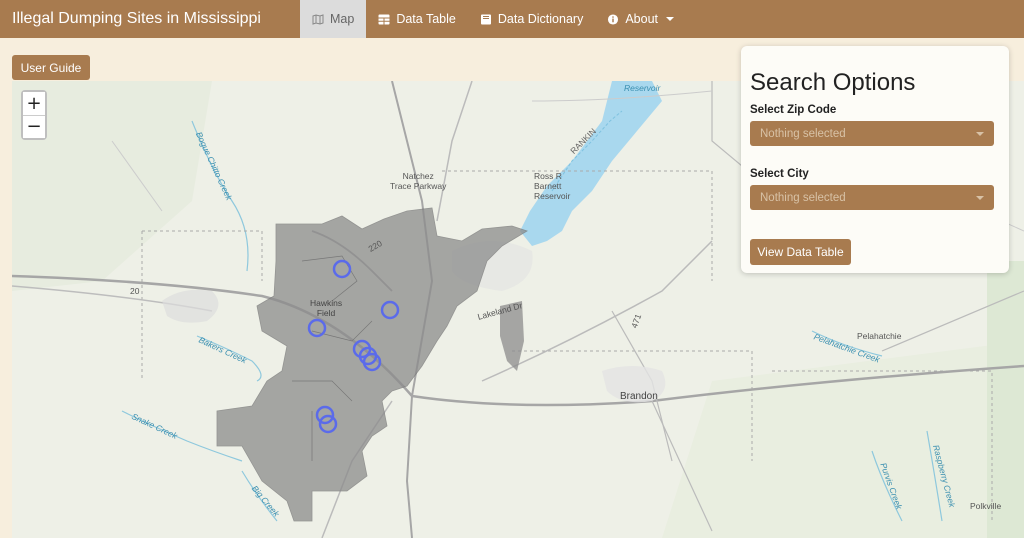 Image resolution: width=1024 pixels, height=538 pixels. Describe the element at coordinates (642, 88) in the screenshot. I see `label-reservoir-top: Reservoir` at that location.